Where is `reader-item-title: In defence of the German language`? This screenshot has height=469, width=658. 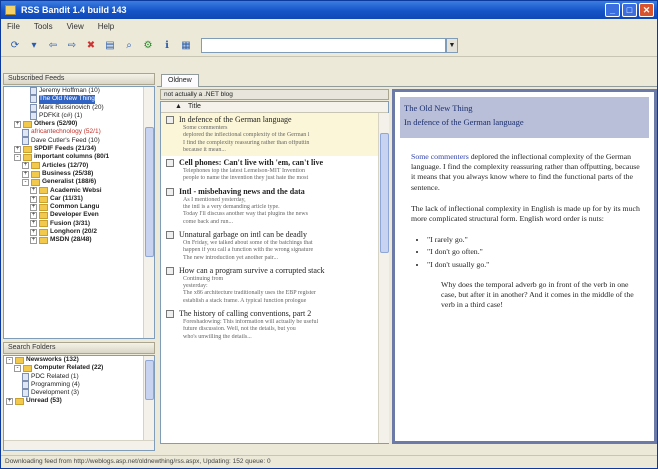 reader-item-title: In defence of the German language is located at coordinates (524, 122).